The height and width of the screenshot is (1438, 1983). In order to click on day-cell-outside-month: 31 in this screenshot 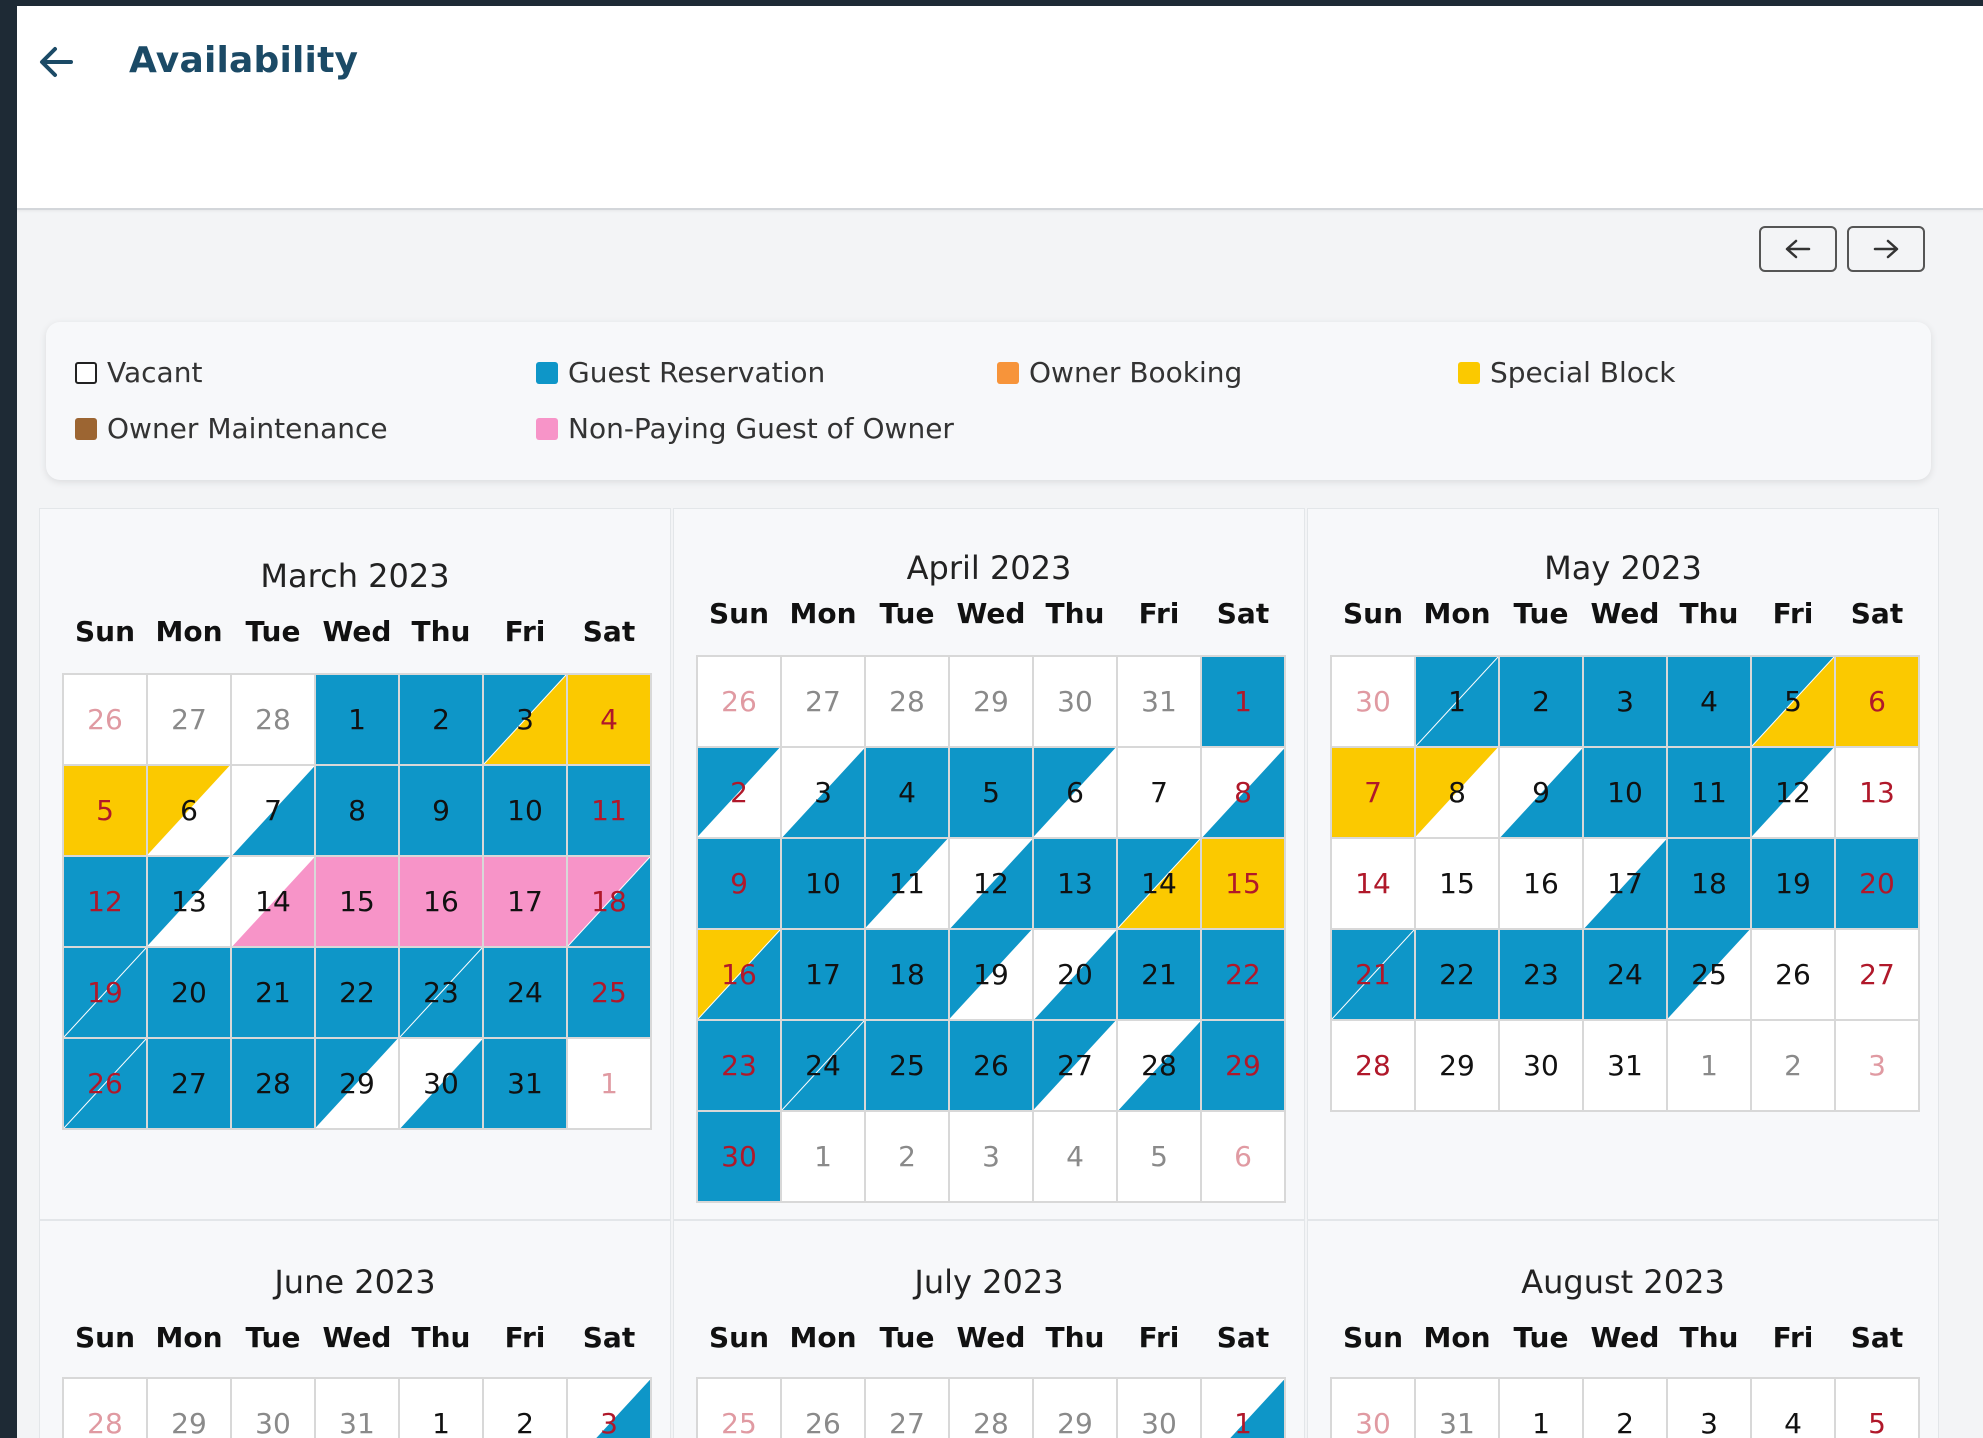, I will do `click(1457, 1408)`.